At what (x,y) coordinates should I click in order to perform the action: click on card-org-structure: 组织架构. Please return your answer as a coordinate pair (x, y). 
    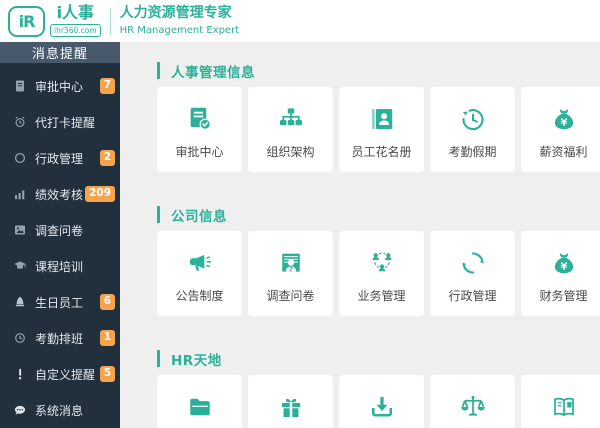
    Looking at the image, I should click on (290, 129).